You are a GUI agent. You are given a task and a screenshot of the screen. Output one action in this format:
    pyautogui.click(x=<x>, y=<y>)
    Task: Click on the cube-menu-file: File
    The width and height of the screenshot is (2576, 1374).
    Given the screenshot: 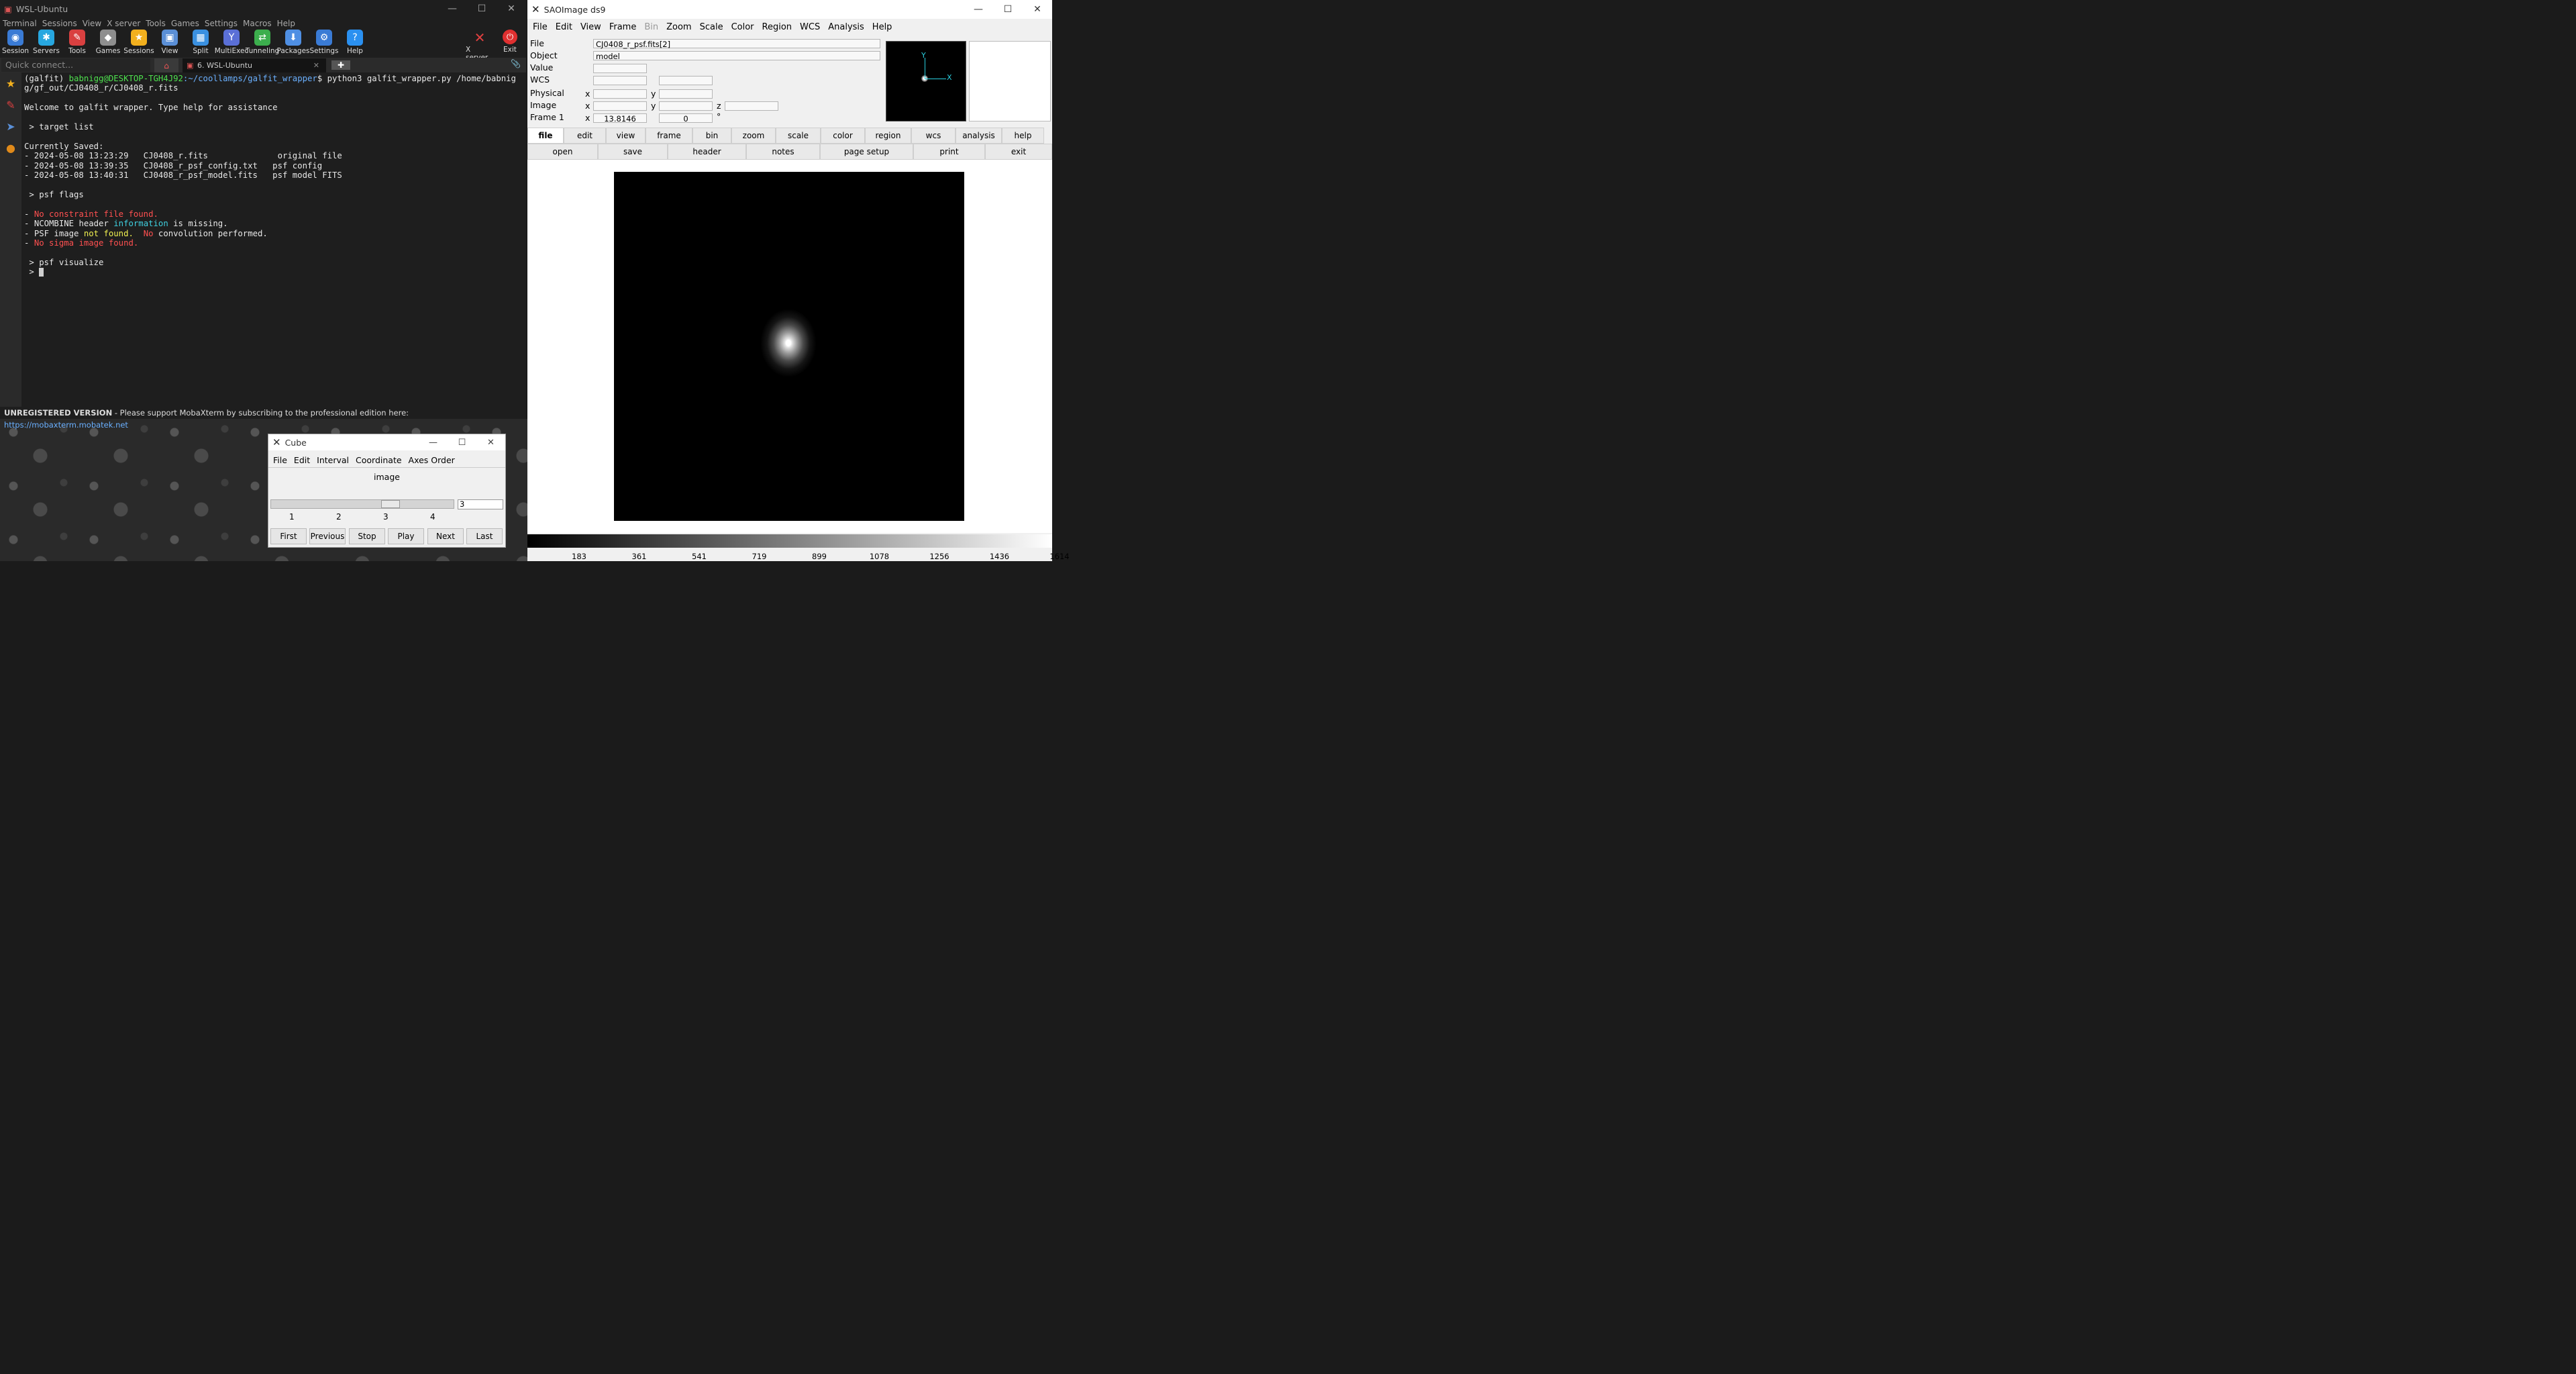 What is the action you would take?
    pyautogui.click(x=280, y=460)
    